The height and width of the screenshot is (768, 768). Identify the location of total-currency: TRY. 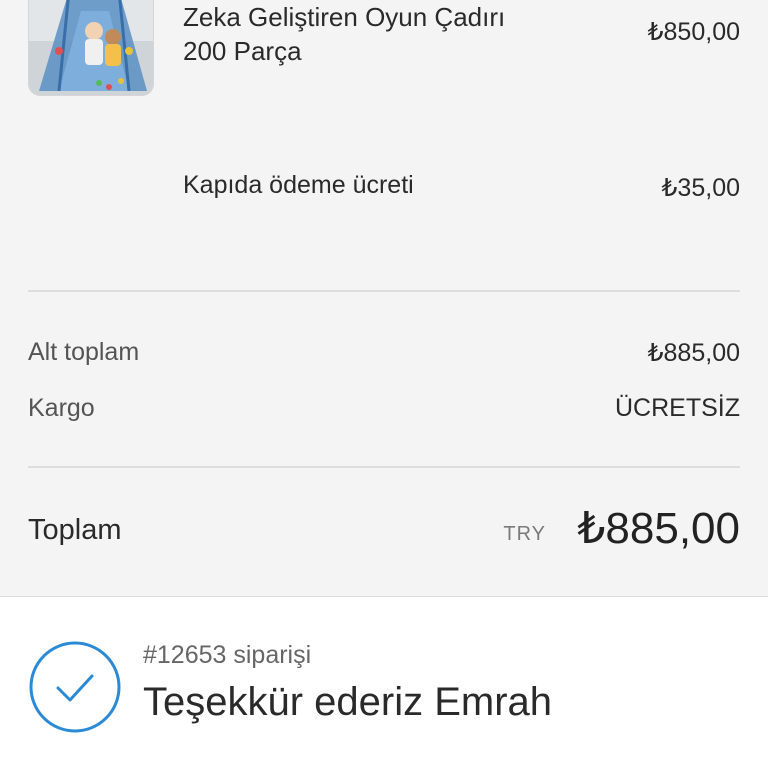
(524, 534).